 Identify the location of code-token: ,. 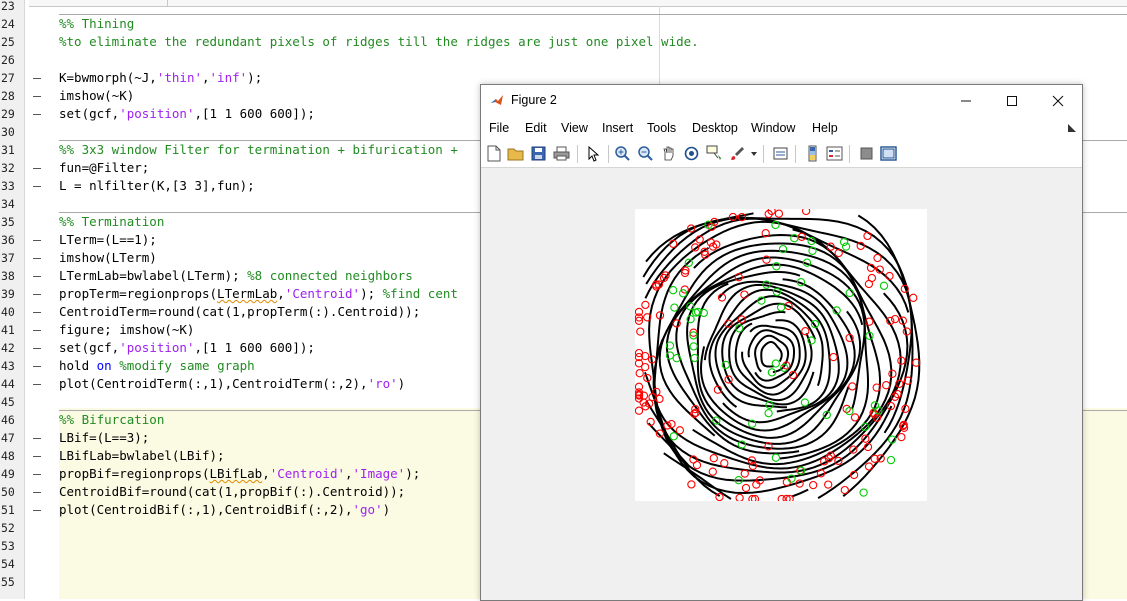
(281, 293).